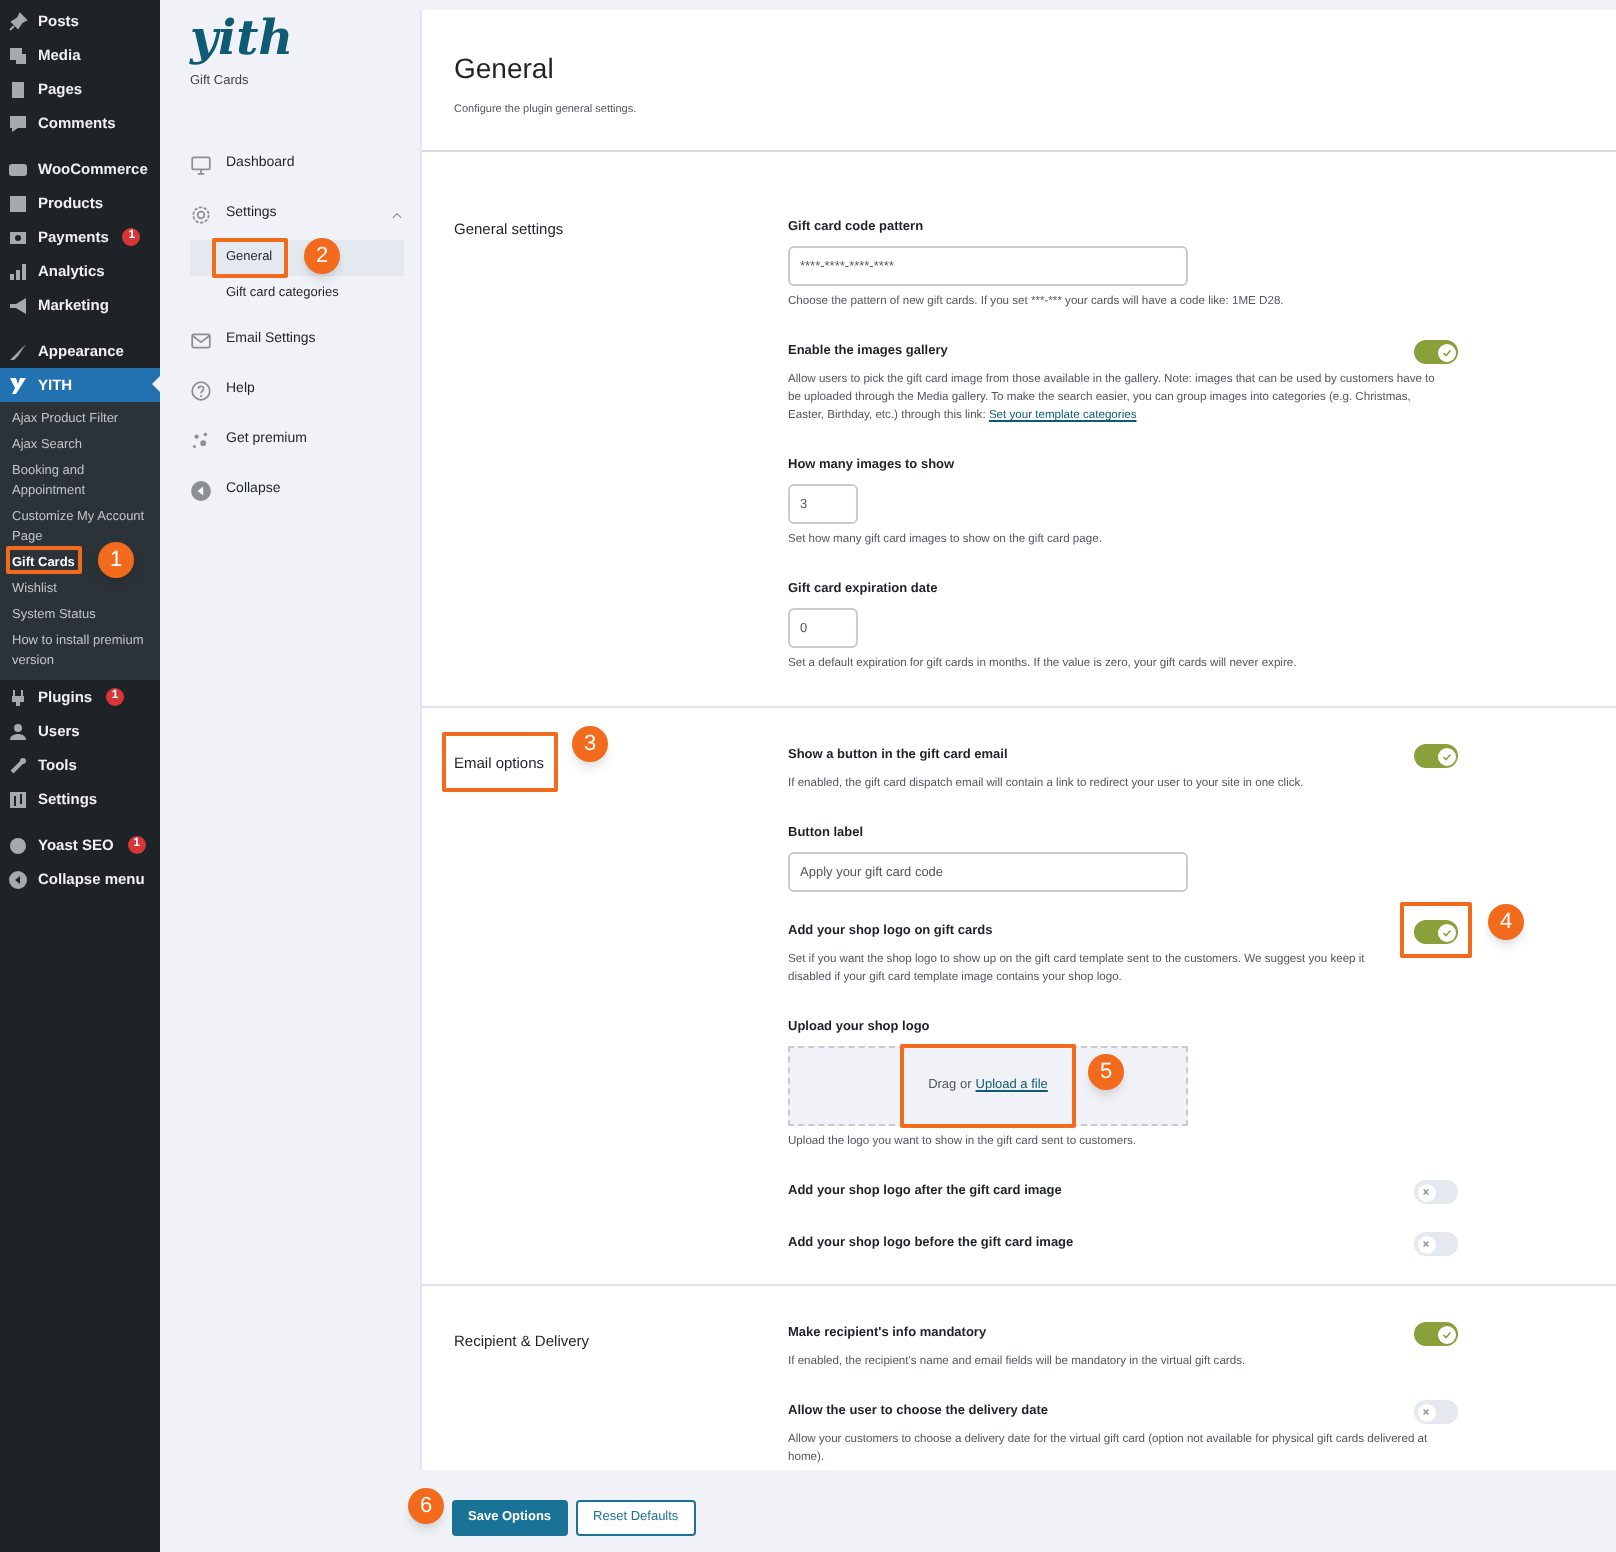 This screenshot has height=1552, width=1616. I want to click on question-icon, so click(201, 390).